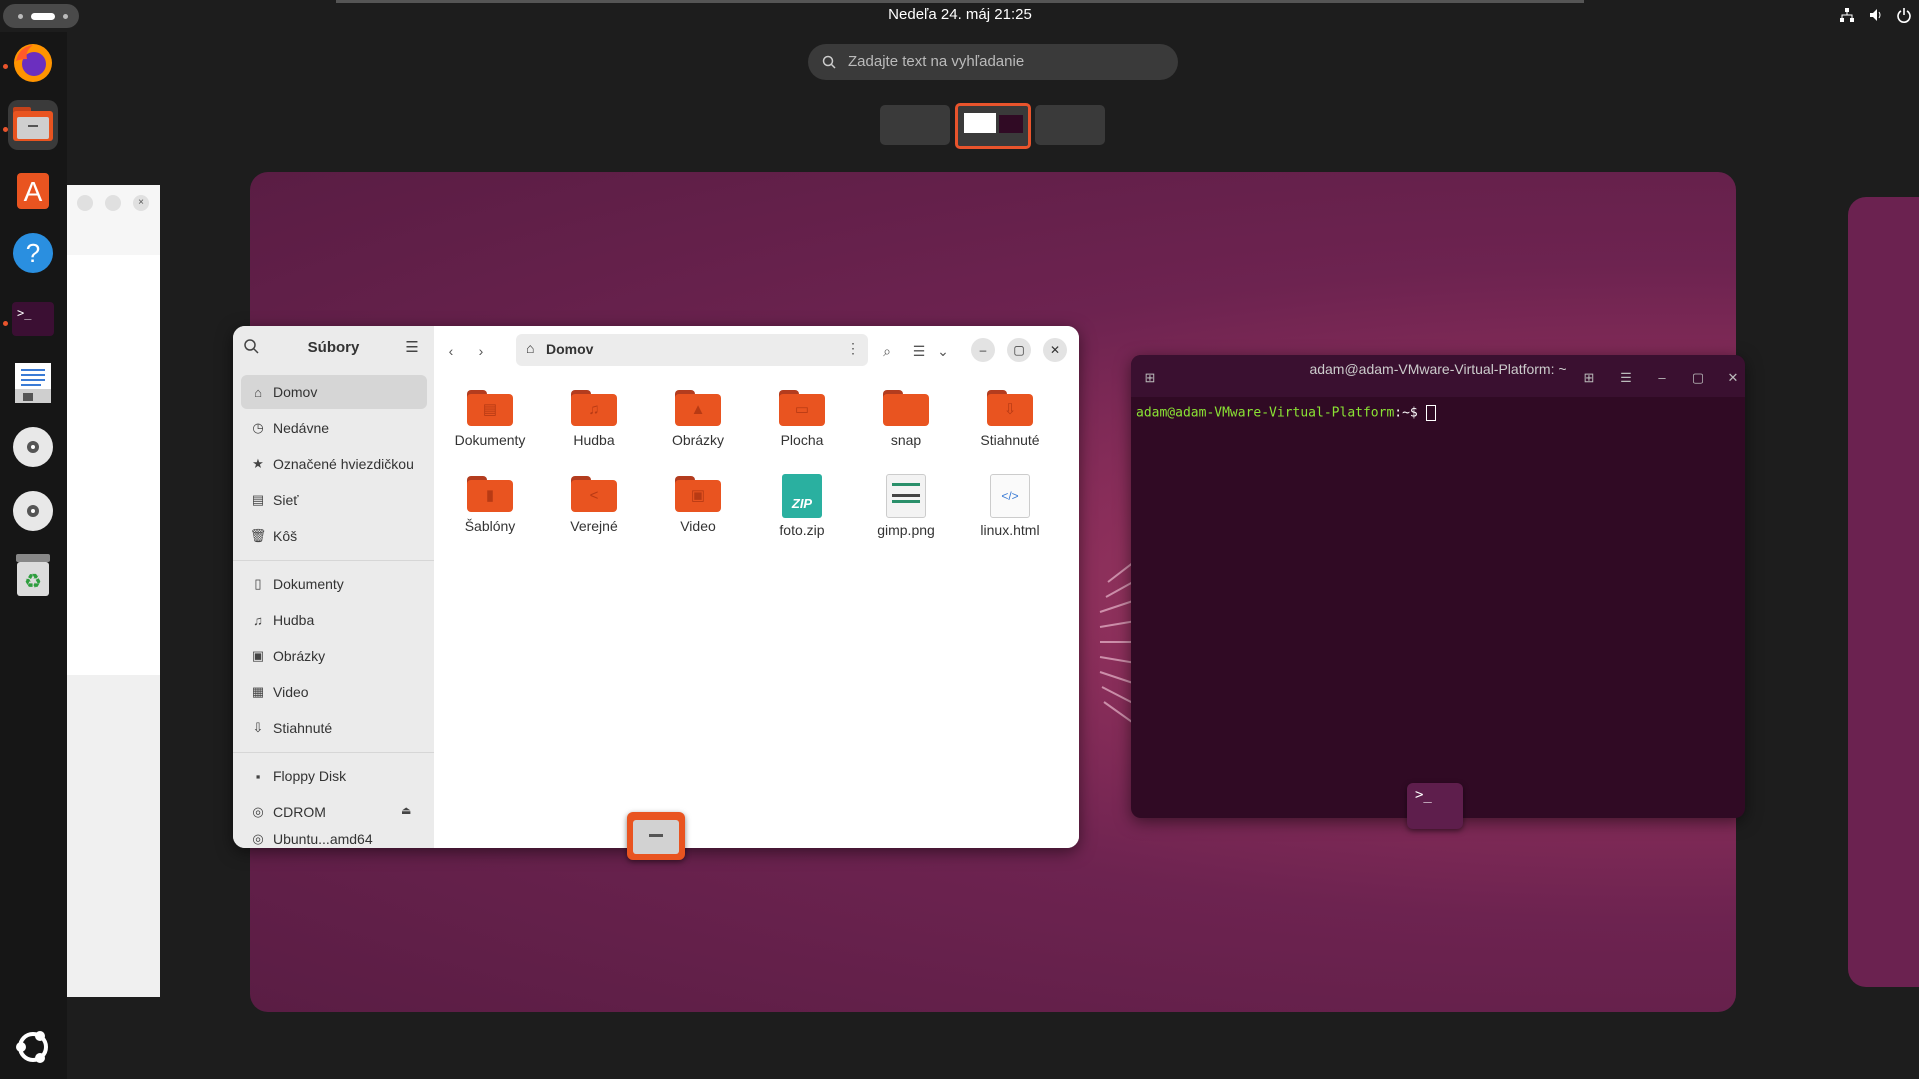  I want to click on trash-icon: ♻, so click(33, 575).